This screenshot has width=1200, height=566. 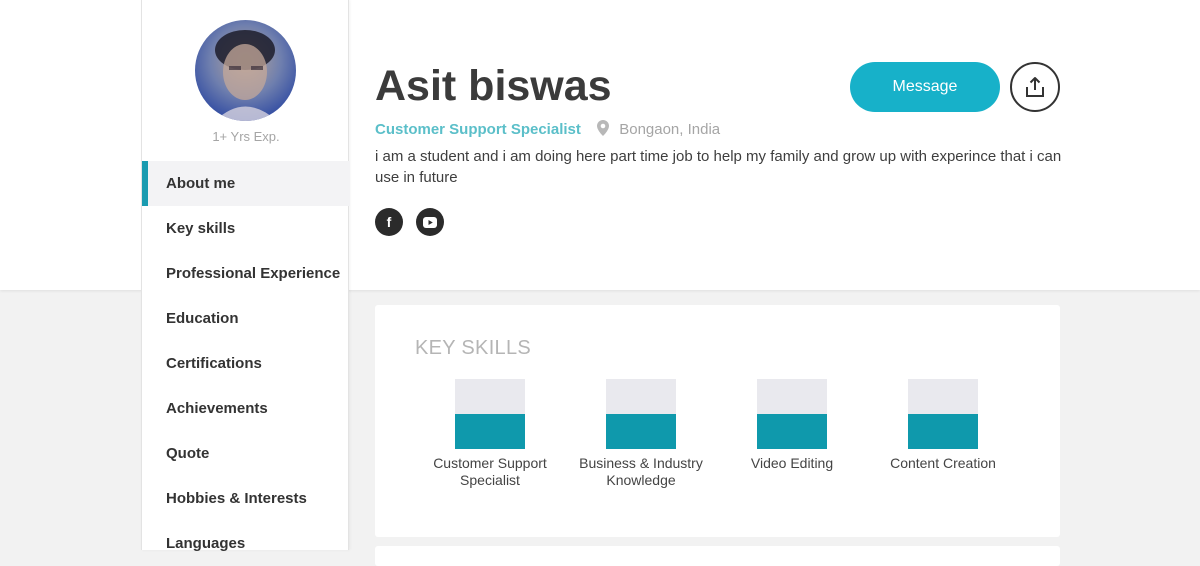 I want to click on youtube-glyph, so click(x=430, y=222).